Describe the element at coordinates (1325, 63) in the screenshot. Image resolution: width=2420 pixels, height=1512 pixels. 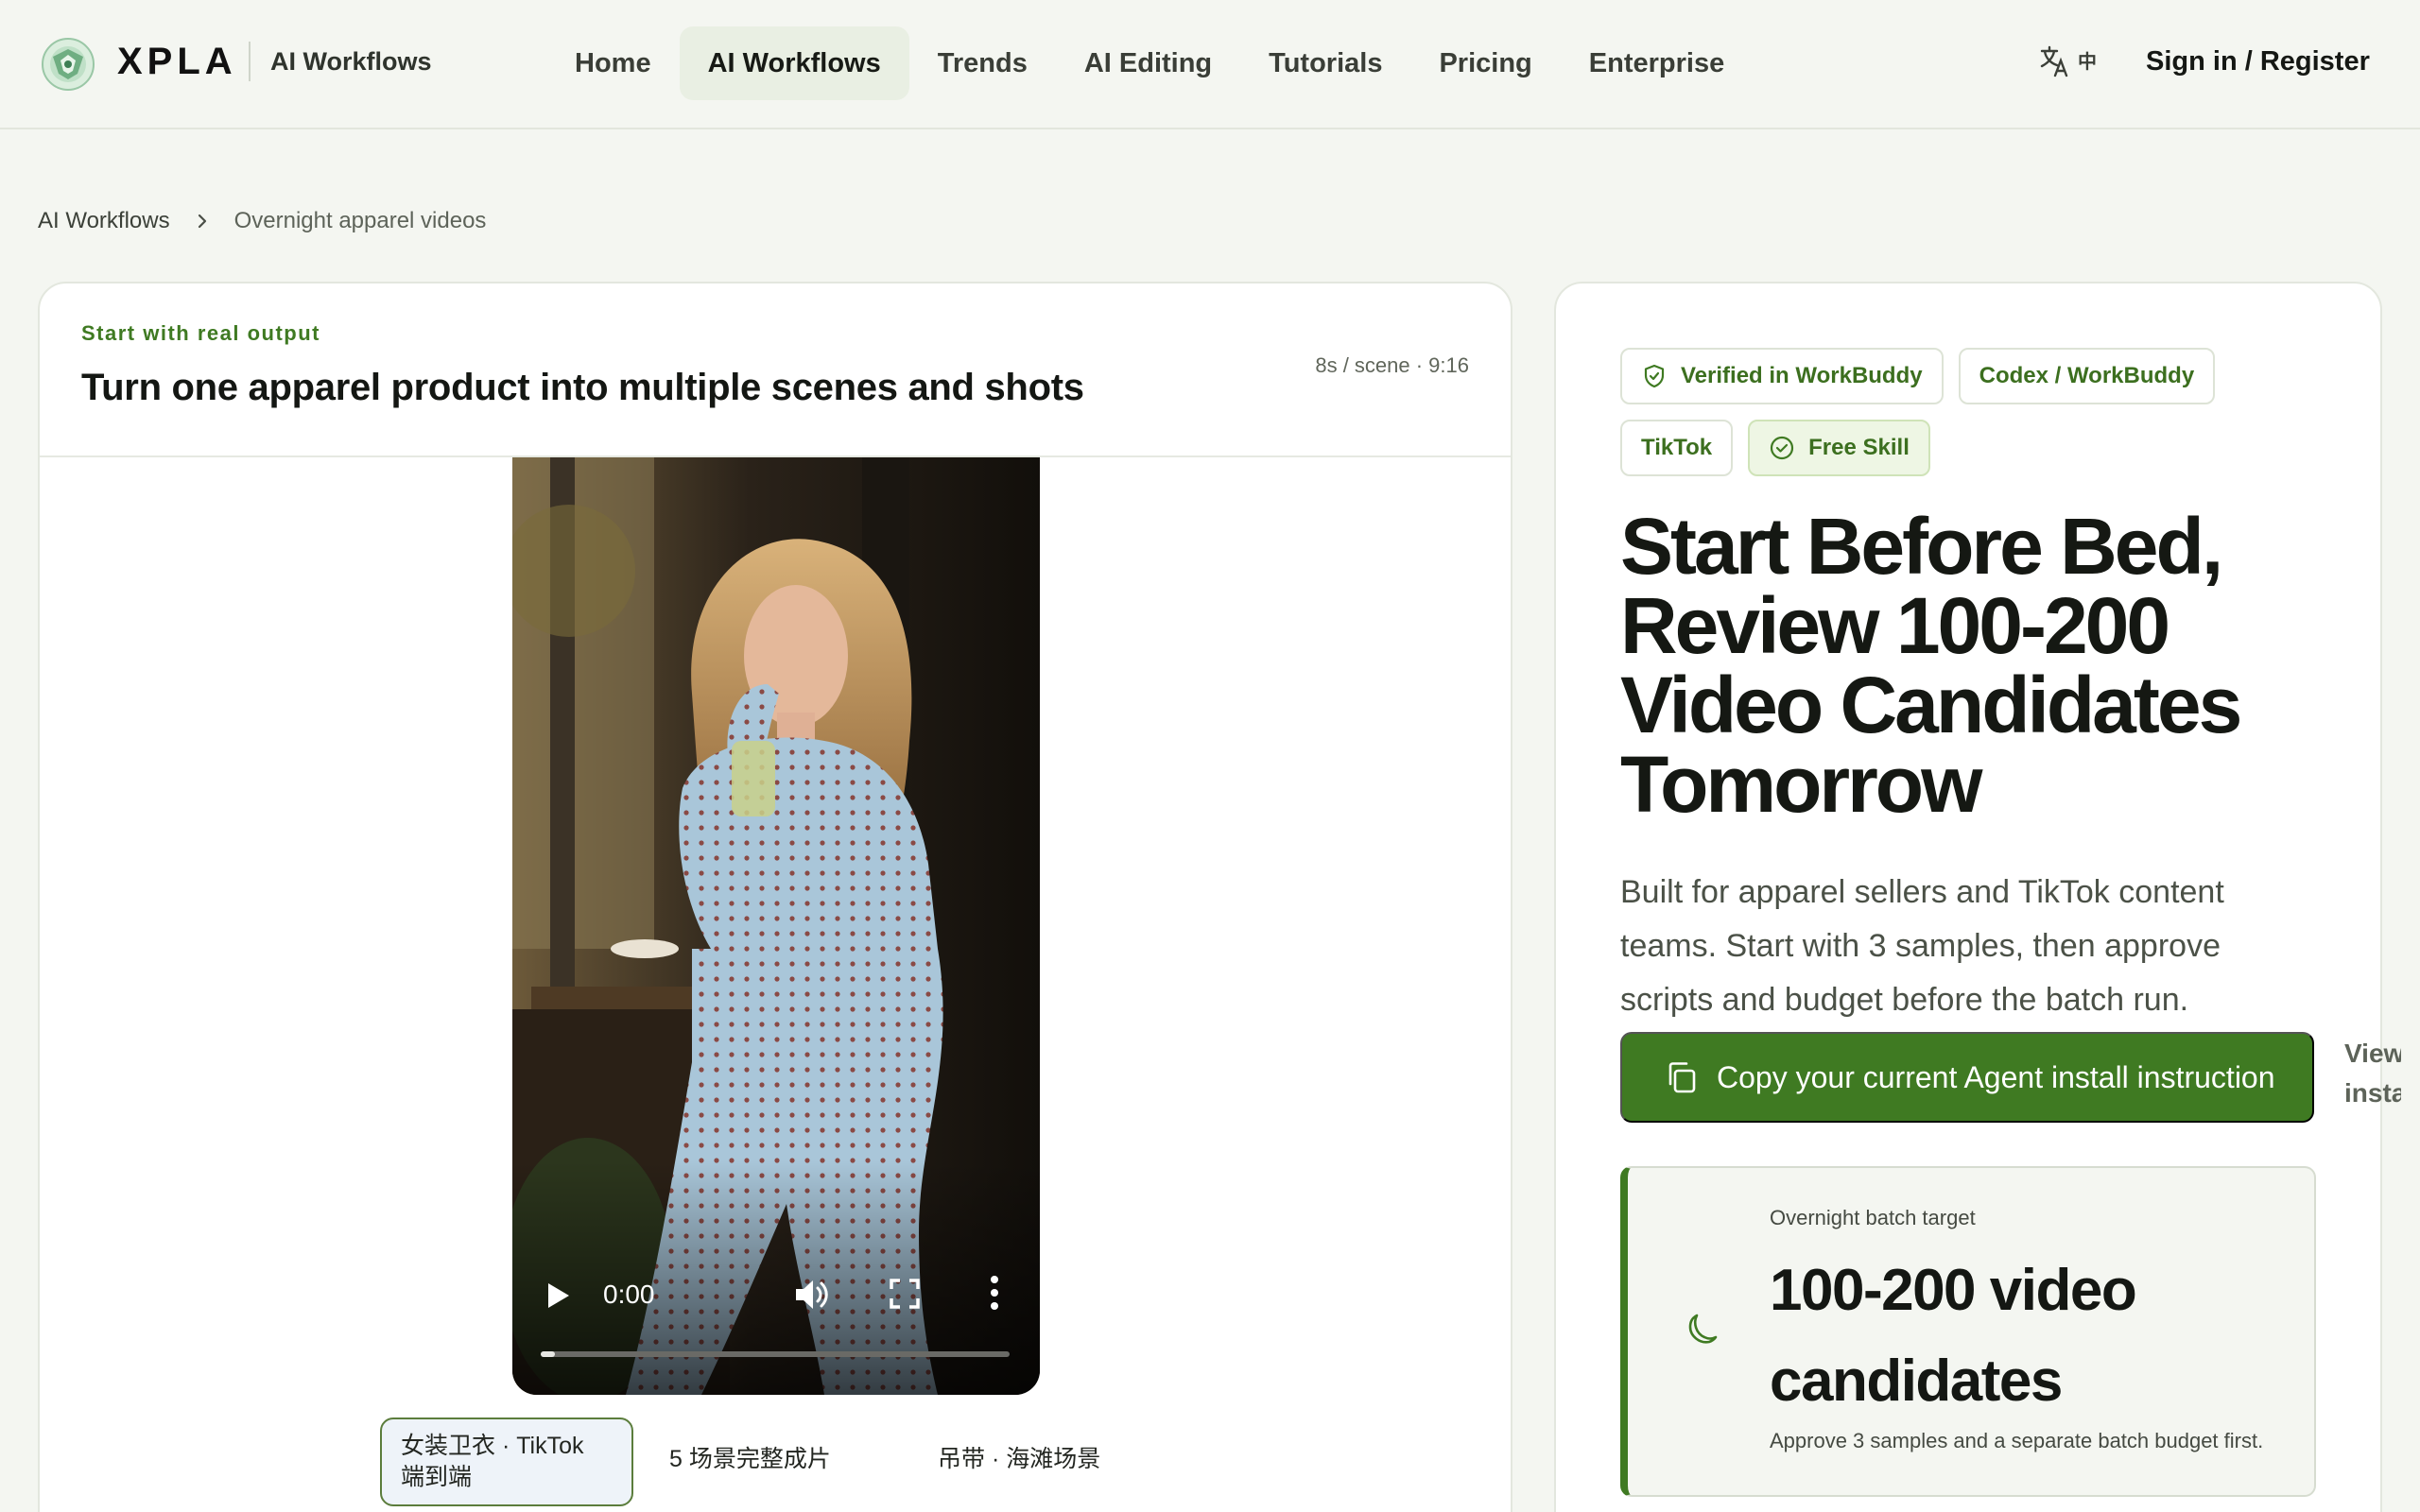
I see `nav-tutorials: Tutorials` at that location.